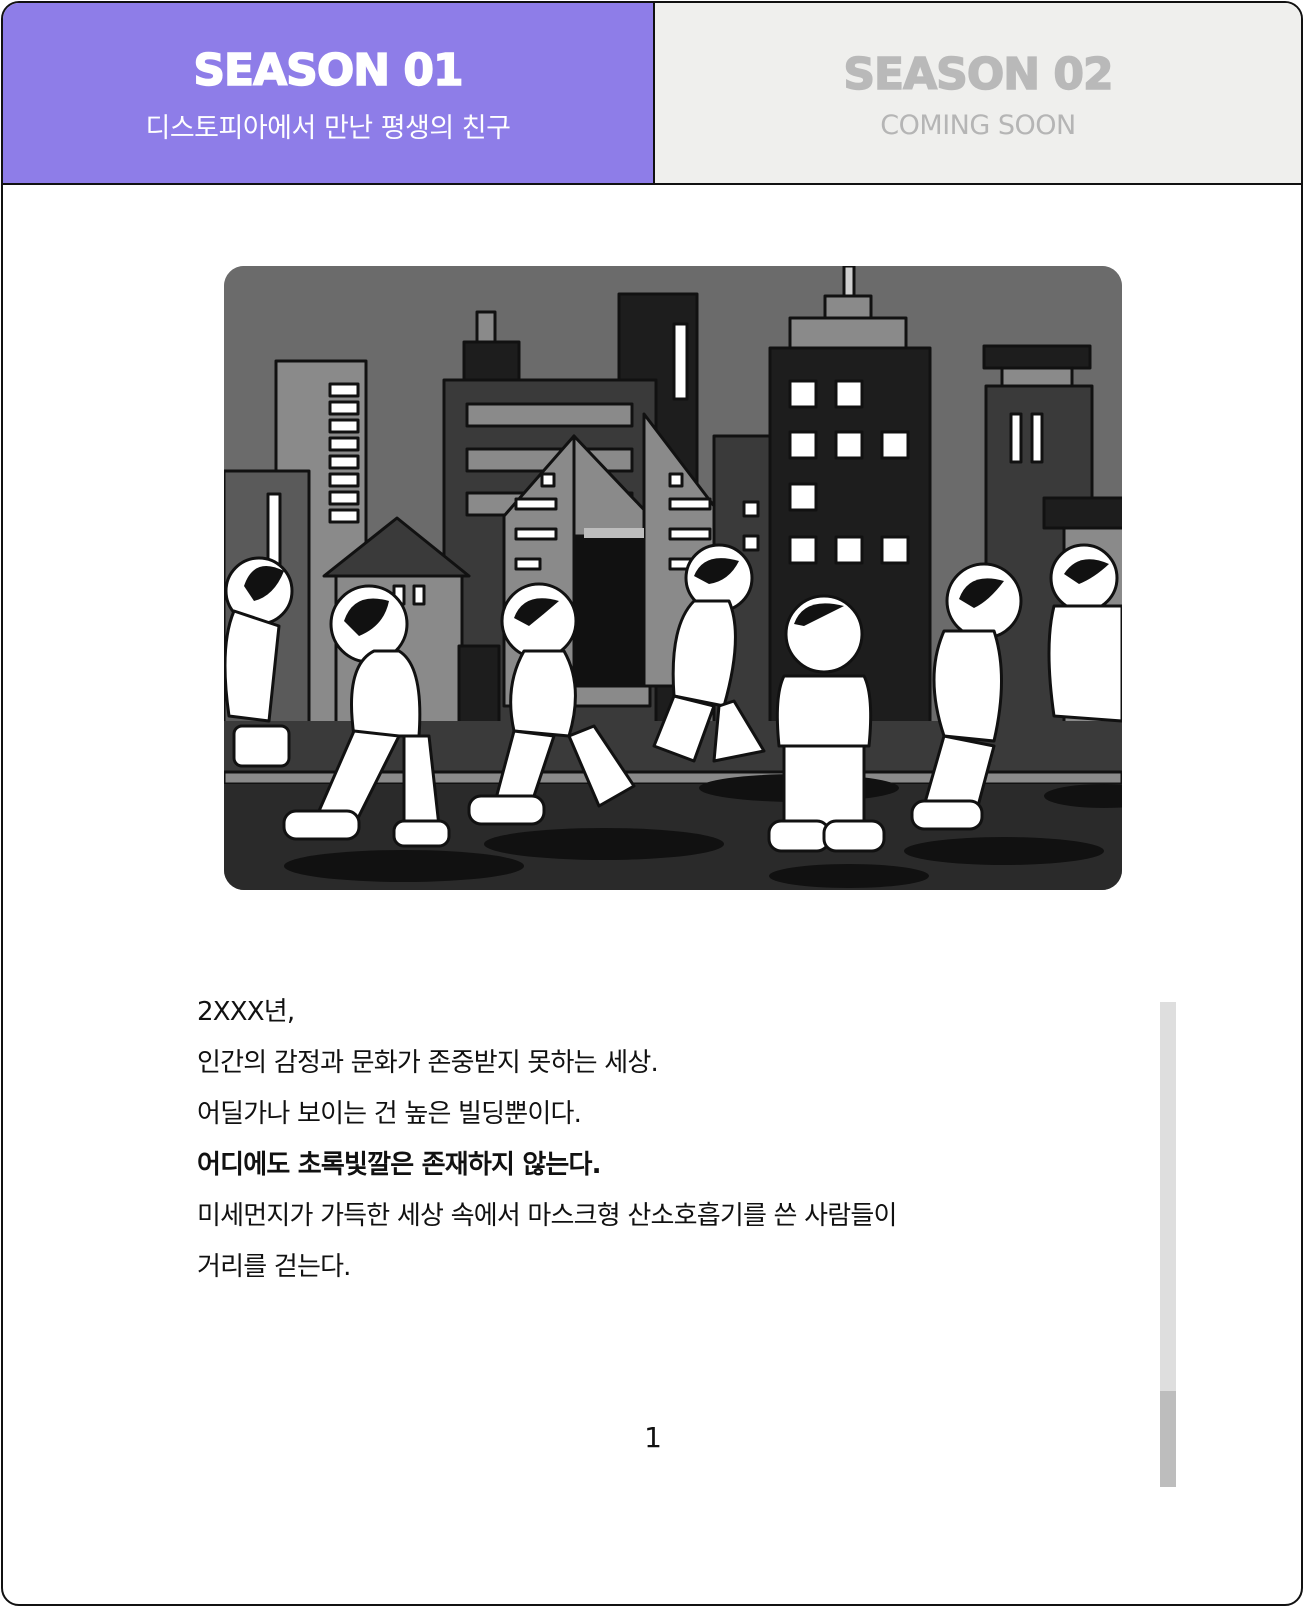  I want to click on tab-season-01-subtitle: 디스토피아에서 만난 평생의 친구, so click(328, 128).